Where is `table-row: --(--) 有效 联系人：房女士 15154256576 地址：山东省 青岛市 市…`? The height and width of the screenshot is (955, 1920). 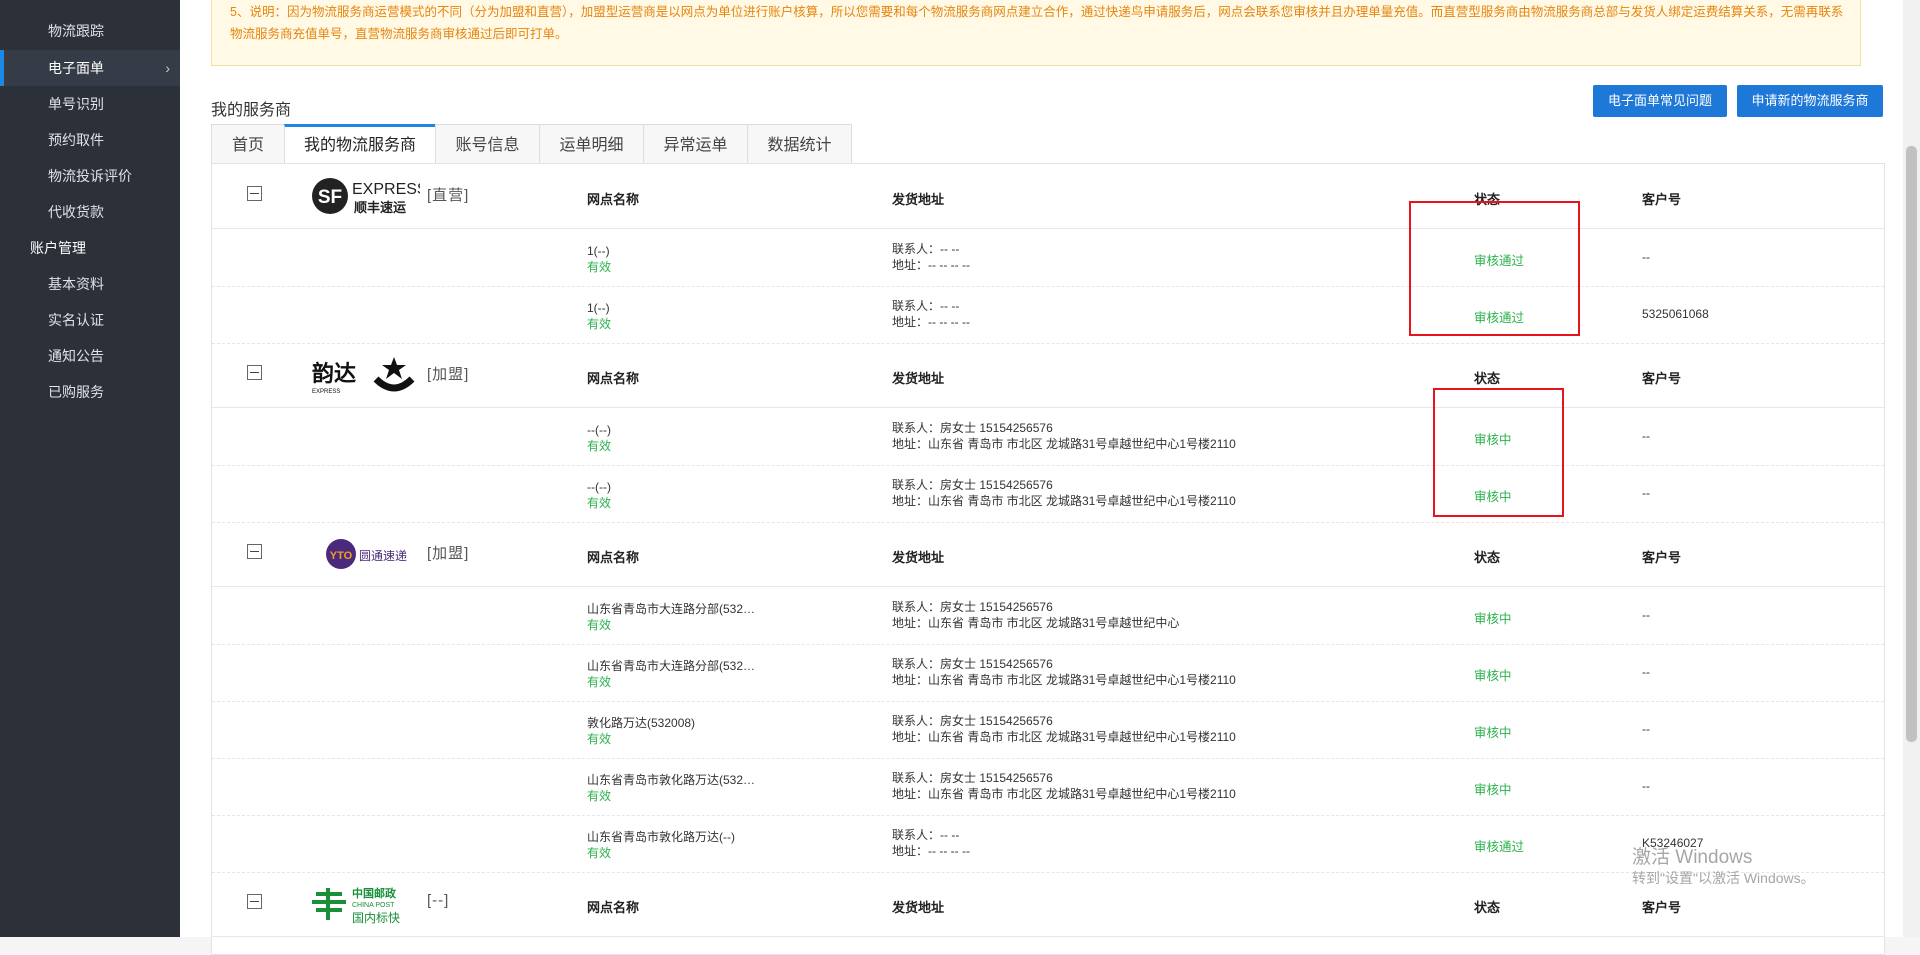
table-row: --(--) 有效 联系人：房女士 15154256576 地址：山东省 青岛市 市… is located at coordinates (1048, 437).